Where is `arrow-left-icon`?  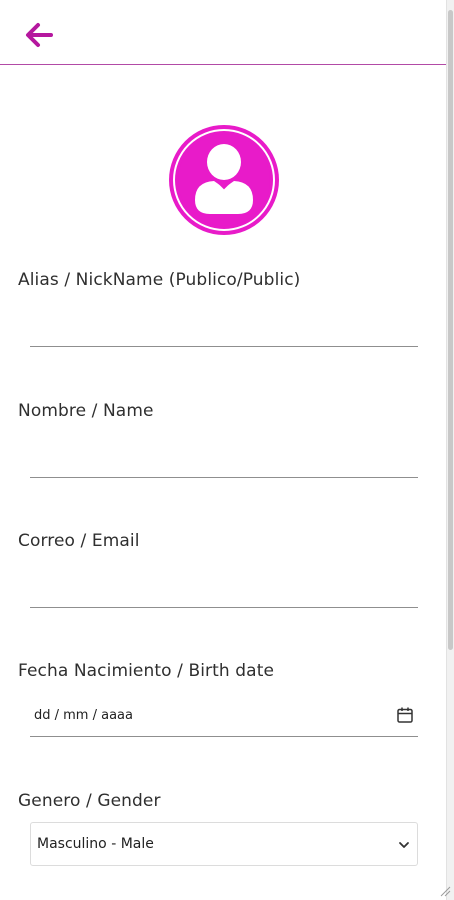 arrow-left-icon is located at coordinates (39, 35).